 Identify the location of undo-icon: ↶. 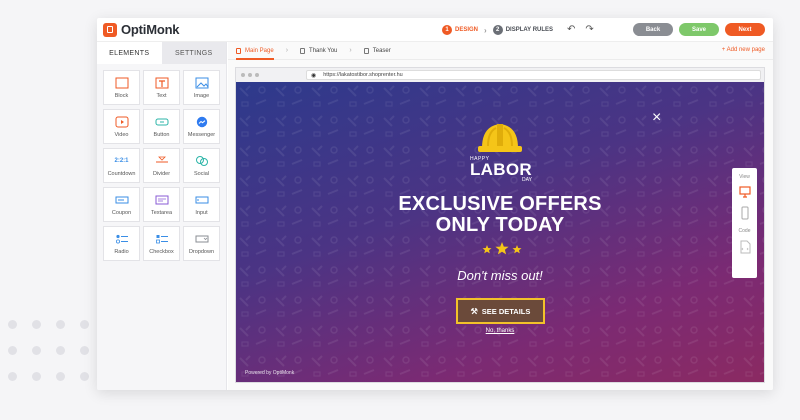
(571, 29).